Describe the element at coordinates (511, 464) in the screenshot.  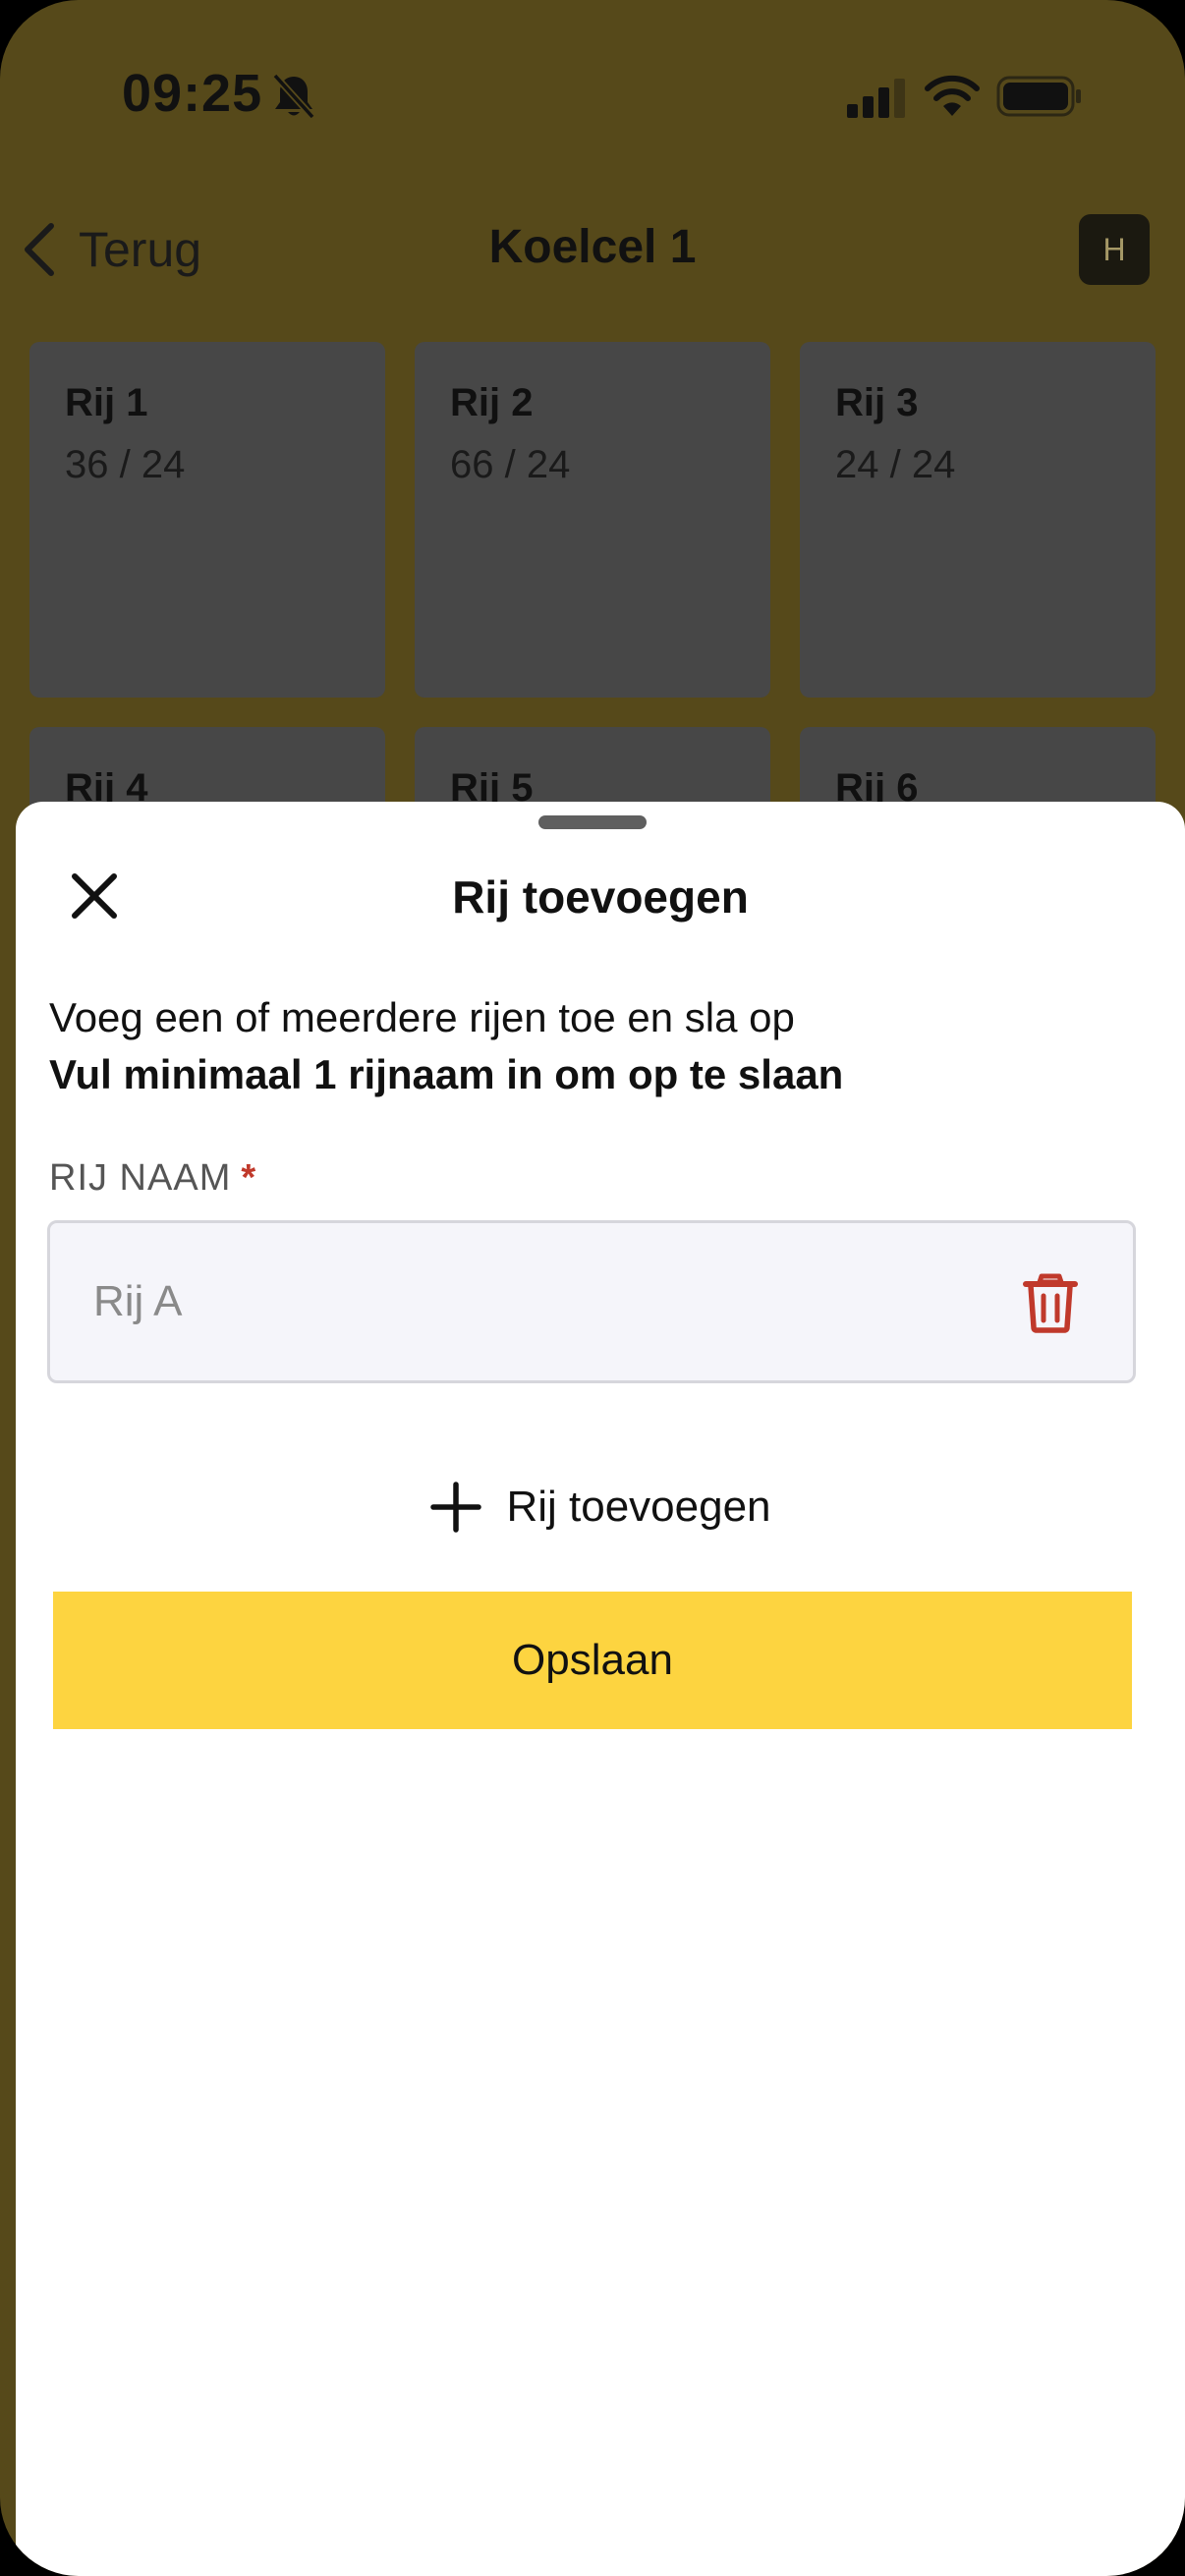
I see `row-tile-count: 66 / 24` at that location.